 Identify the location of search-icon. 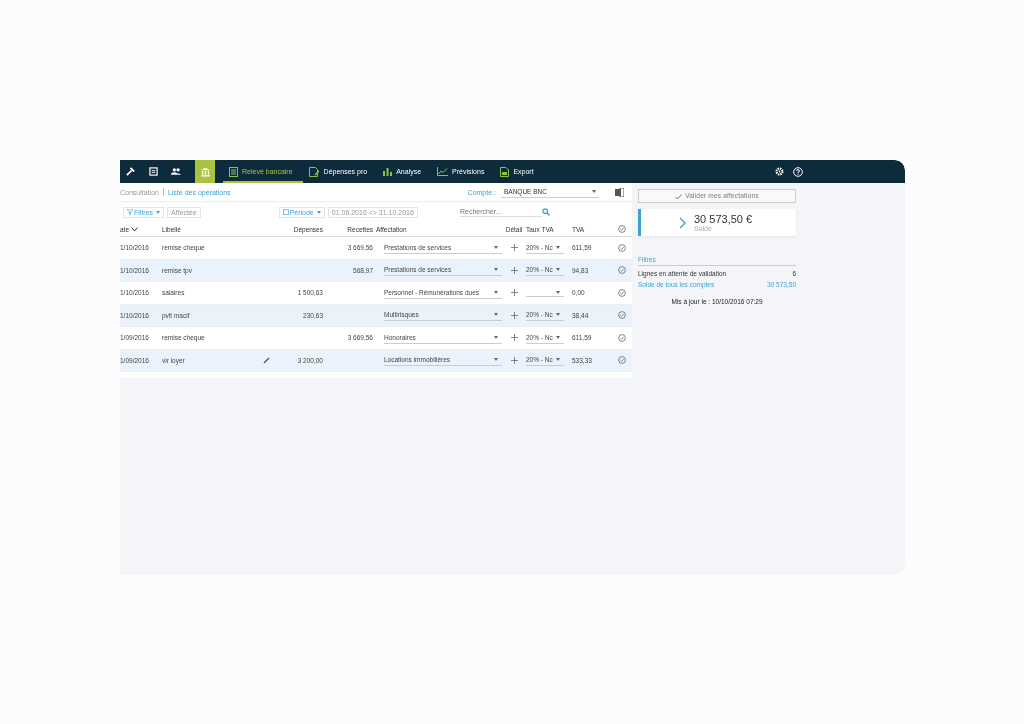
(546, 212).